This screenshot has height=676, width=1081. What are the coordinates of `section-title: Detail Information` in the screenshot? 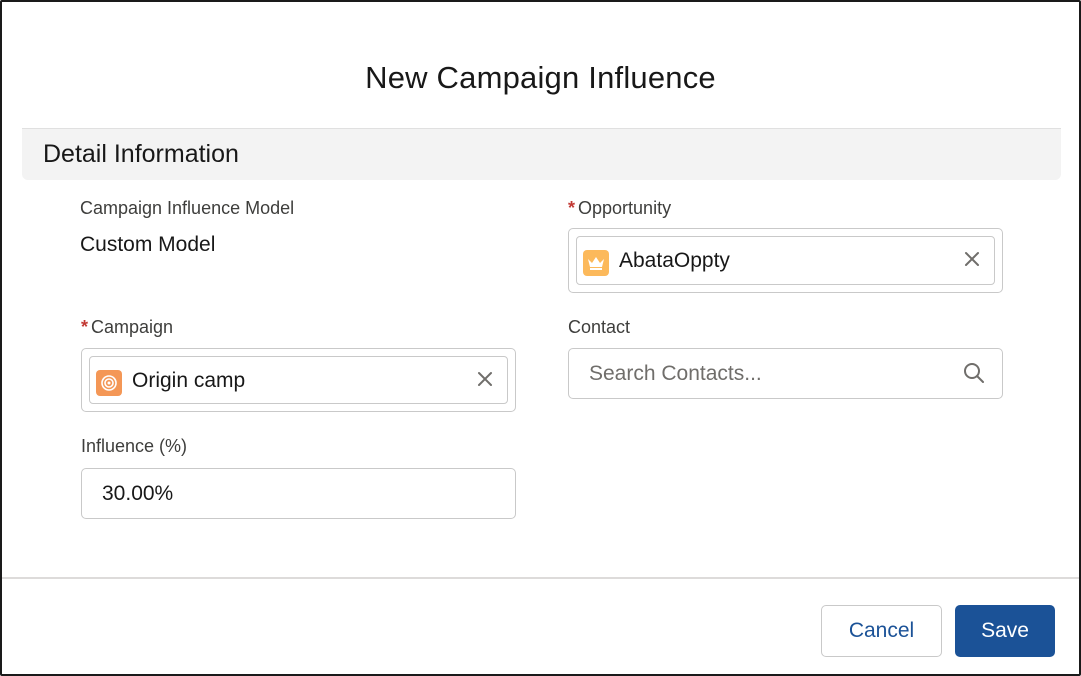 It's located at (141, 154).